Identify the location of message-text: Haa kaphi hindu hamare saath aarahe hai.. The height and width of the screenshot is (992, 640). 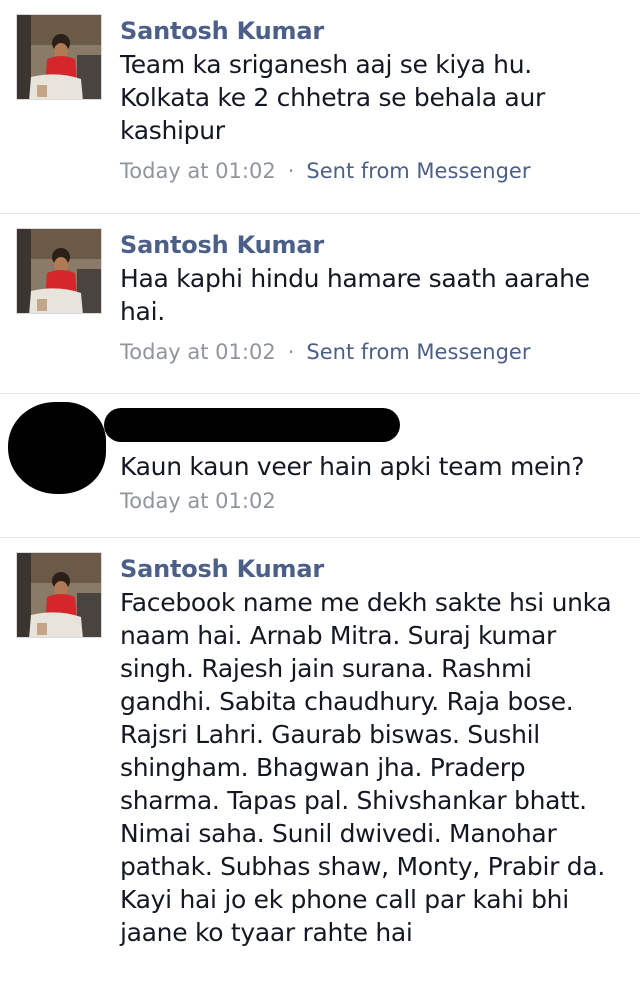
(355, 295).